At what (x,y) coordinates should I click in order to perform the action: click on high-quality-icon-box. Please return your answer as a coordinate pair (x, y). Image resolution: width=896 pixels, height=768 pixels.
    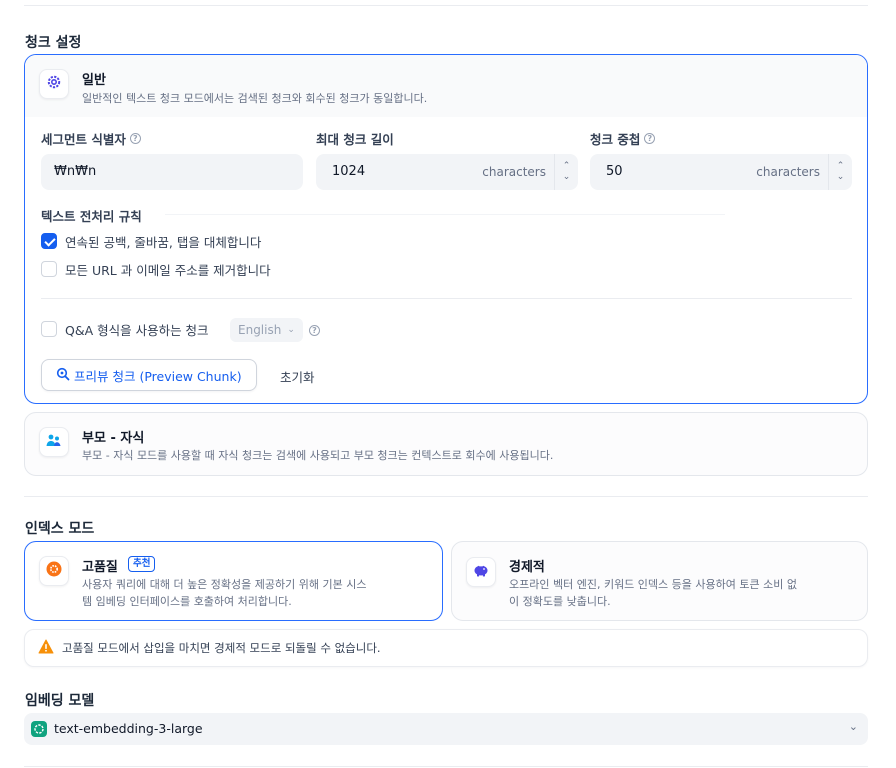
    Looking at the image, I should click on (54, 571).